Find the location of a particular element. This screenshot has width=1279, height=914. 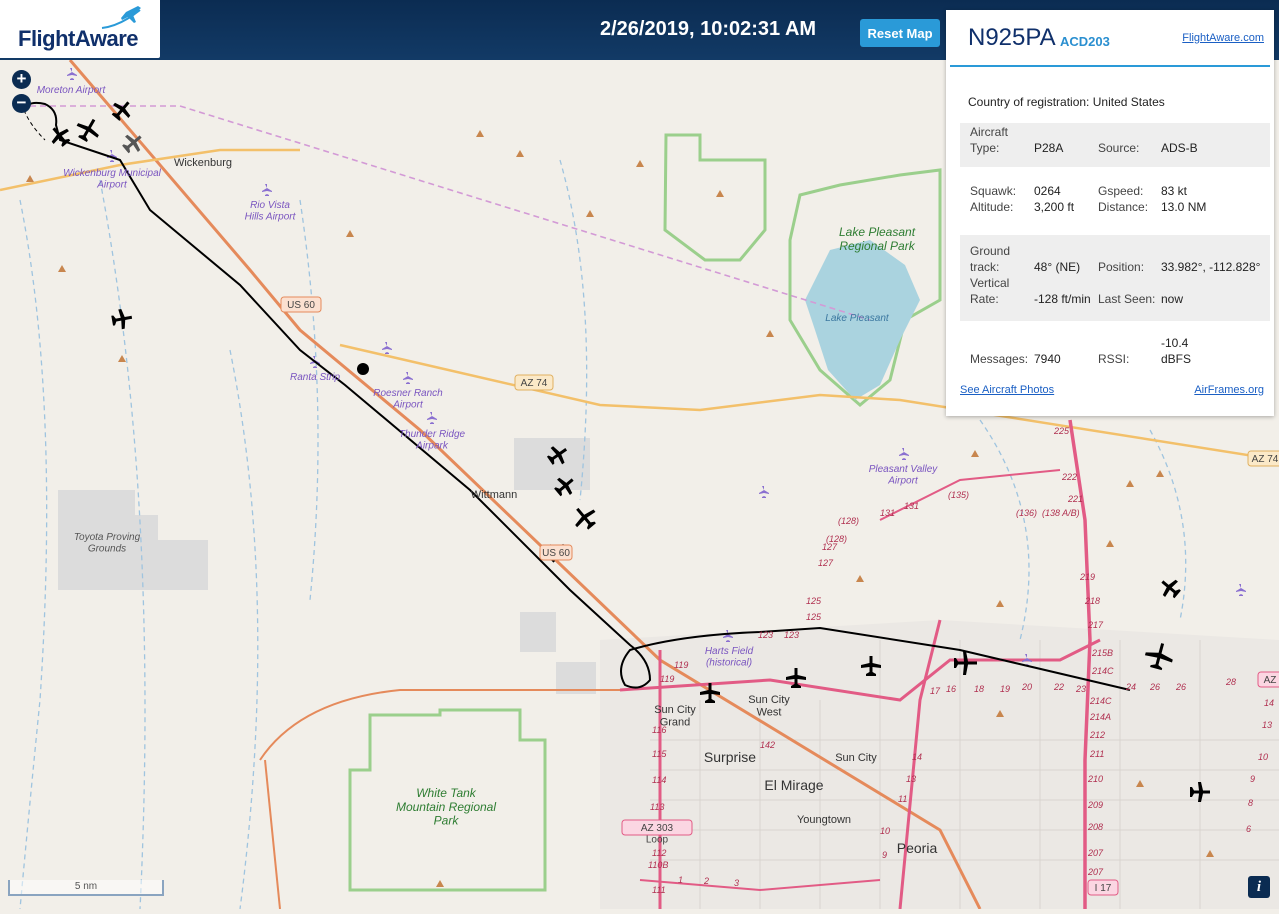

svg-text: 209 is located at coordinates (1095, 805).